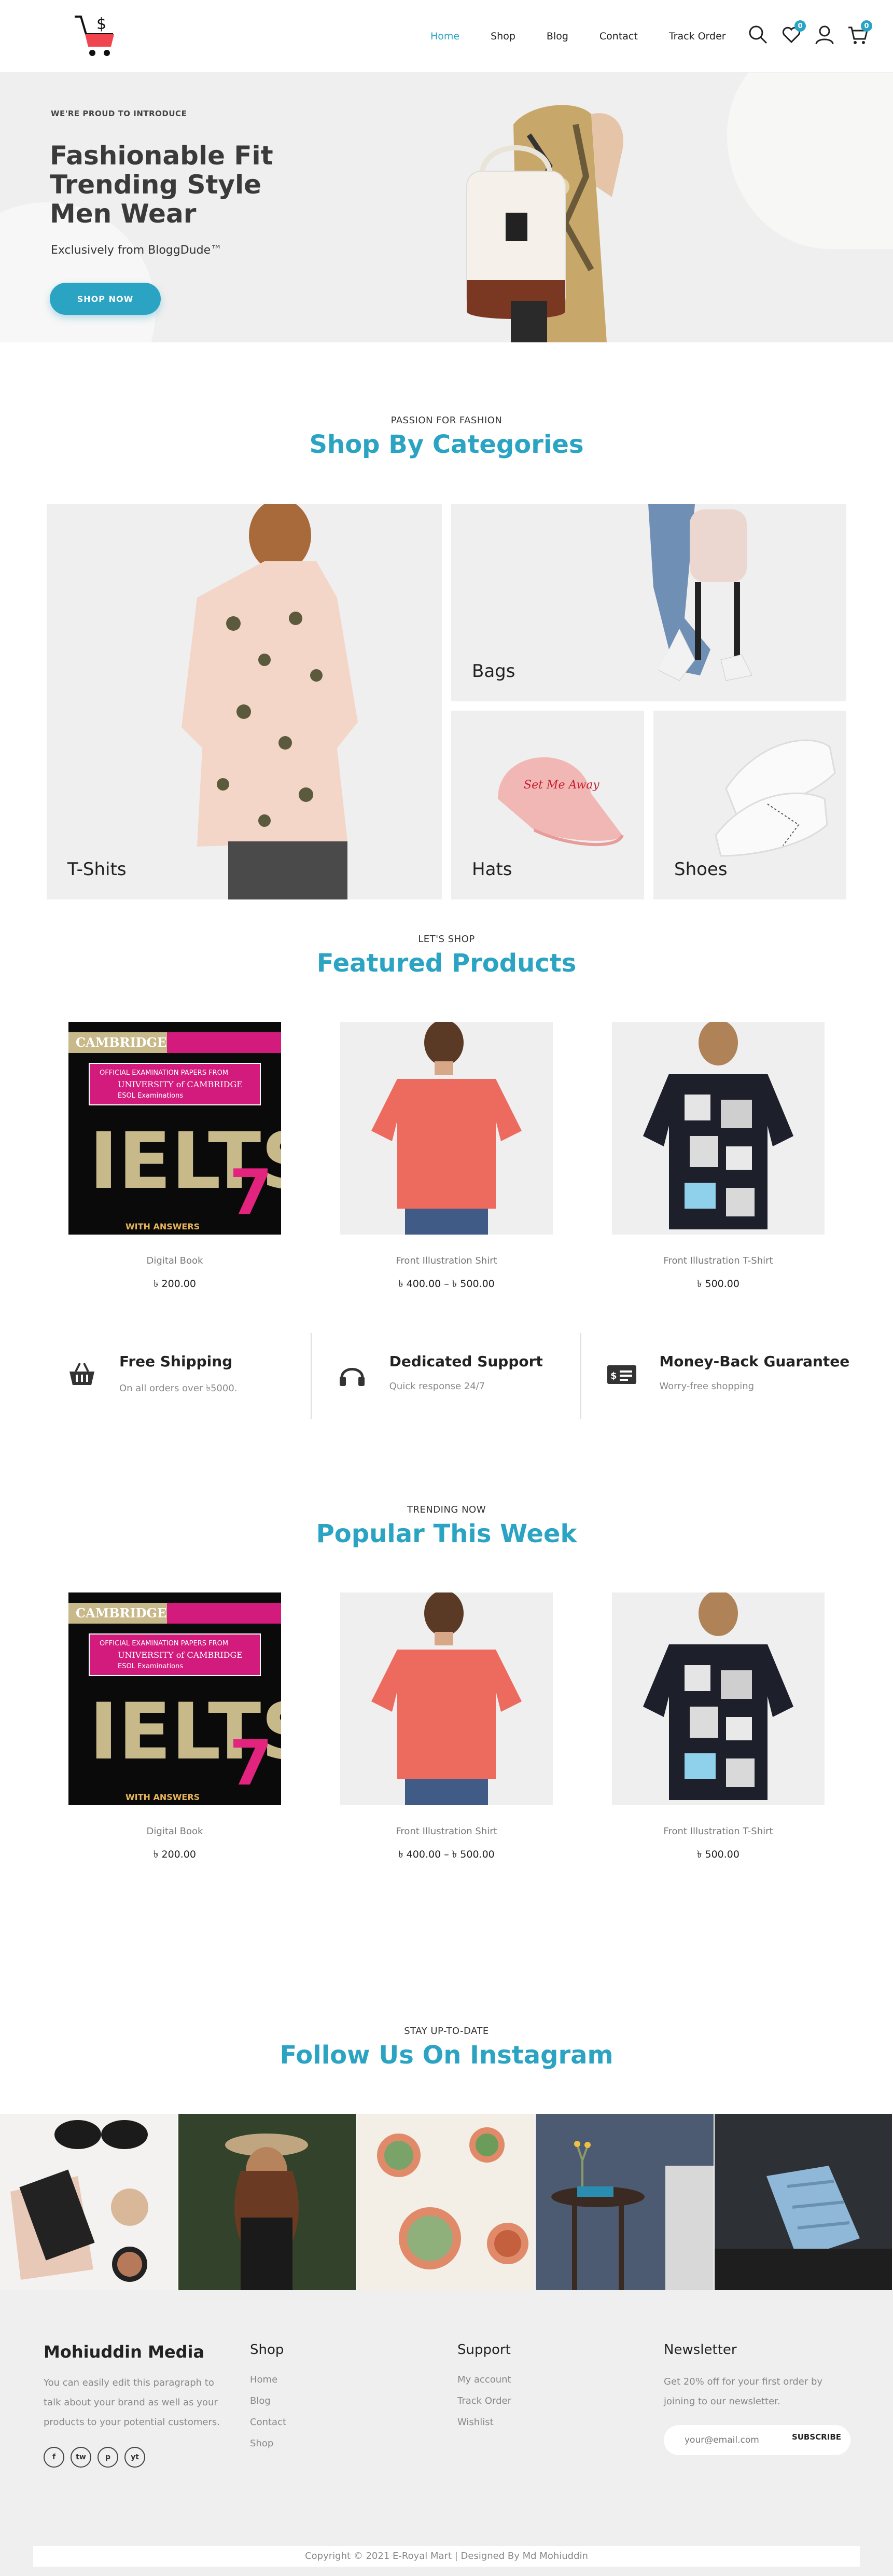  I want to click on categories-kicker: PASSION FOR FASHION, so click(446, 420).